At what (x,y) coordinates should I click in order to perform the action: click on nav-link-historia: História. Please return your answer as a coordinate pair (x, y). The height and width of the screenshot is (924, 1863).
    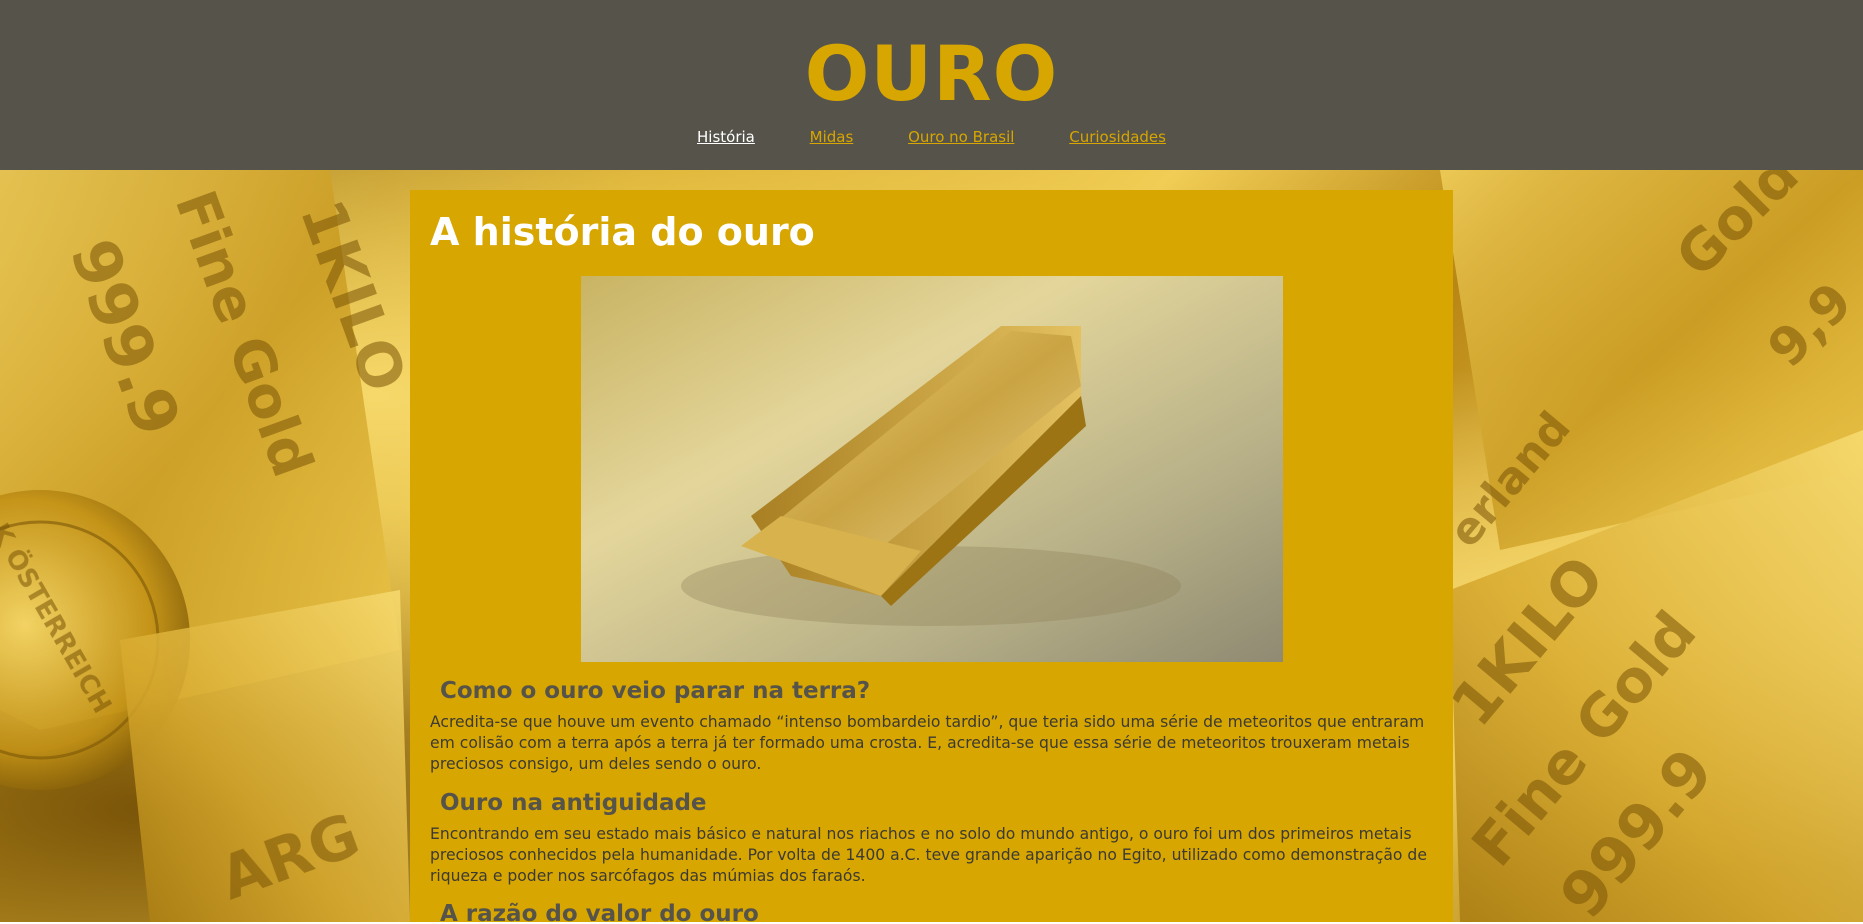
    Looking at the image, I should click on (726, 137).